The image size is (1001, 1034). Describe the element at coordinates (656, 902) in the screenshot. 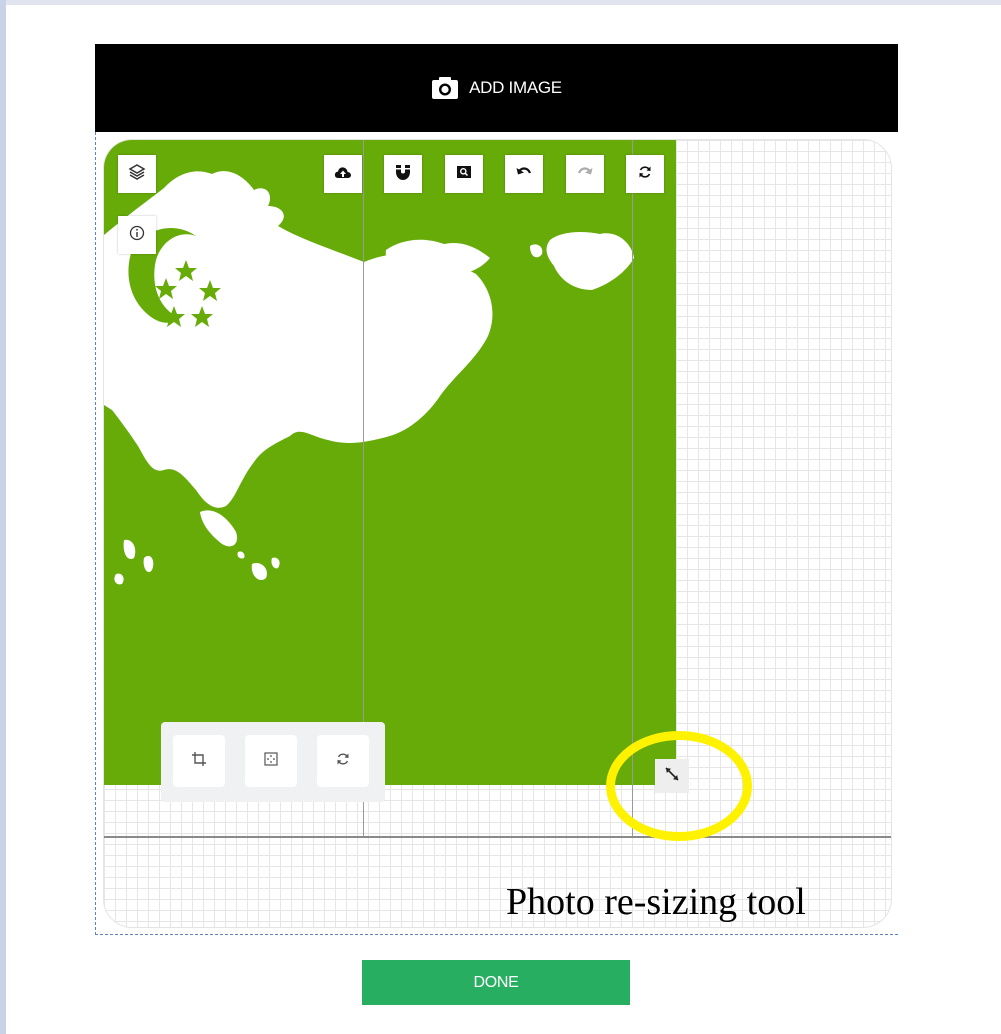

I see `annotation-label: Photo re-sizing tool` at that location.